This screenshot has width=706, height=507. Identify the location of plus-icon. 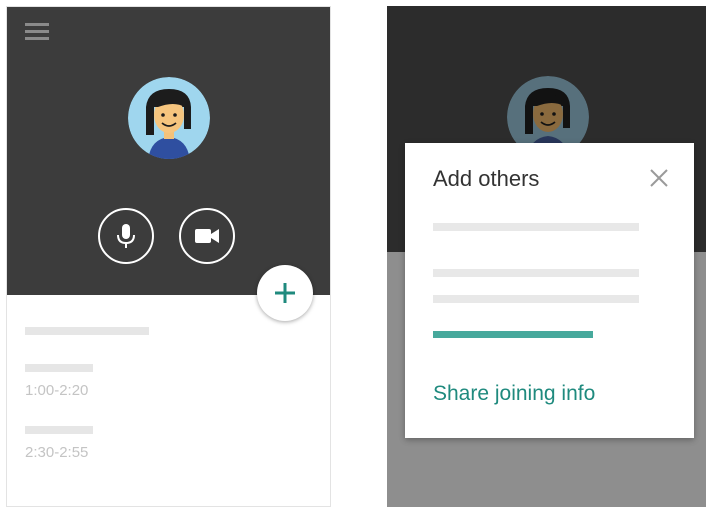
(285, 293).